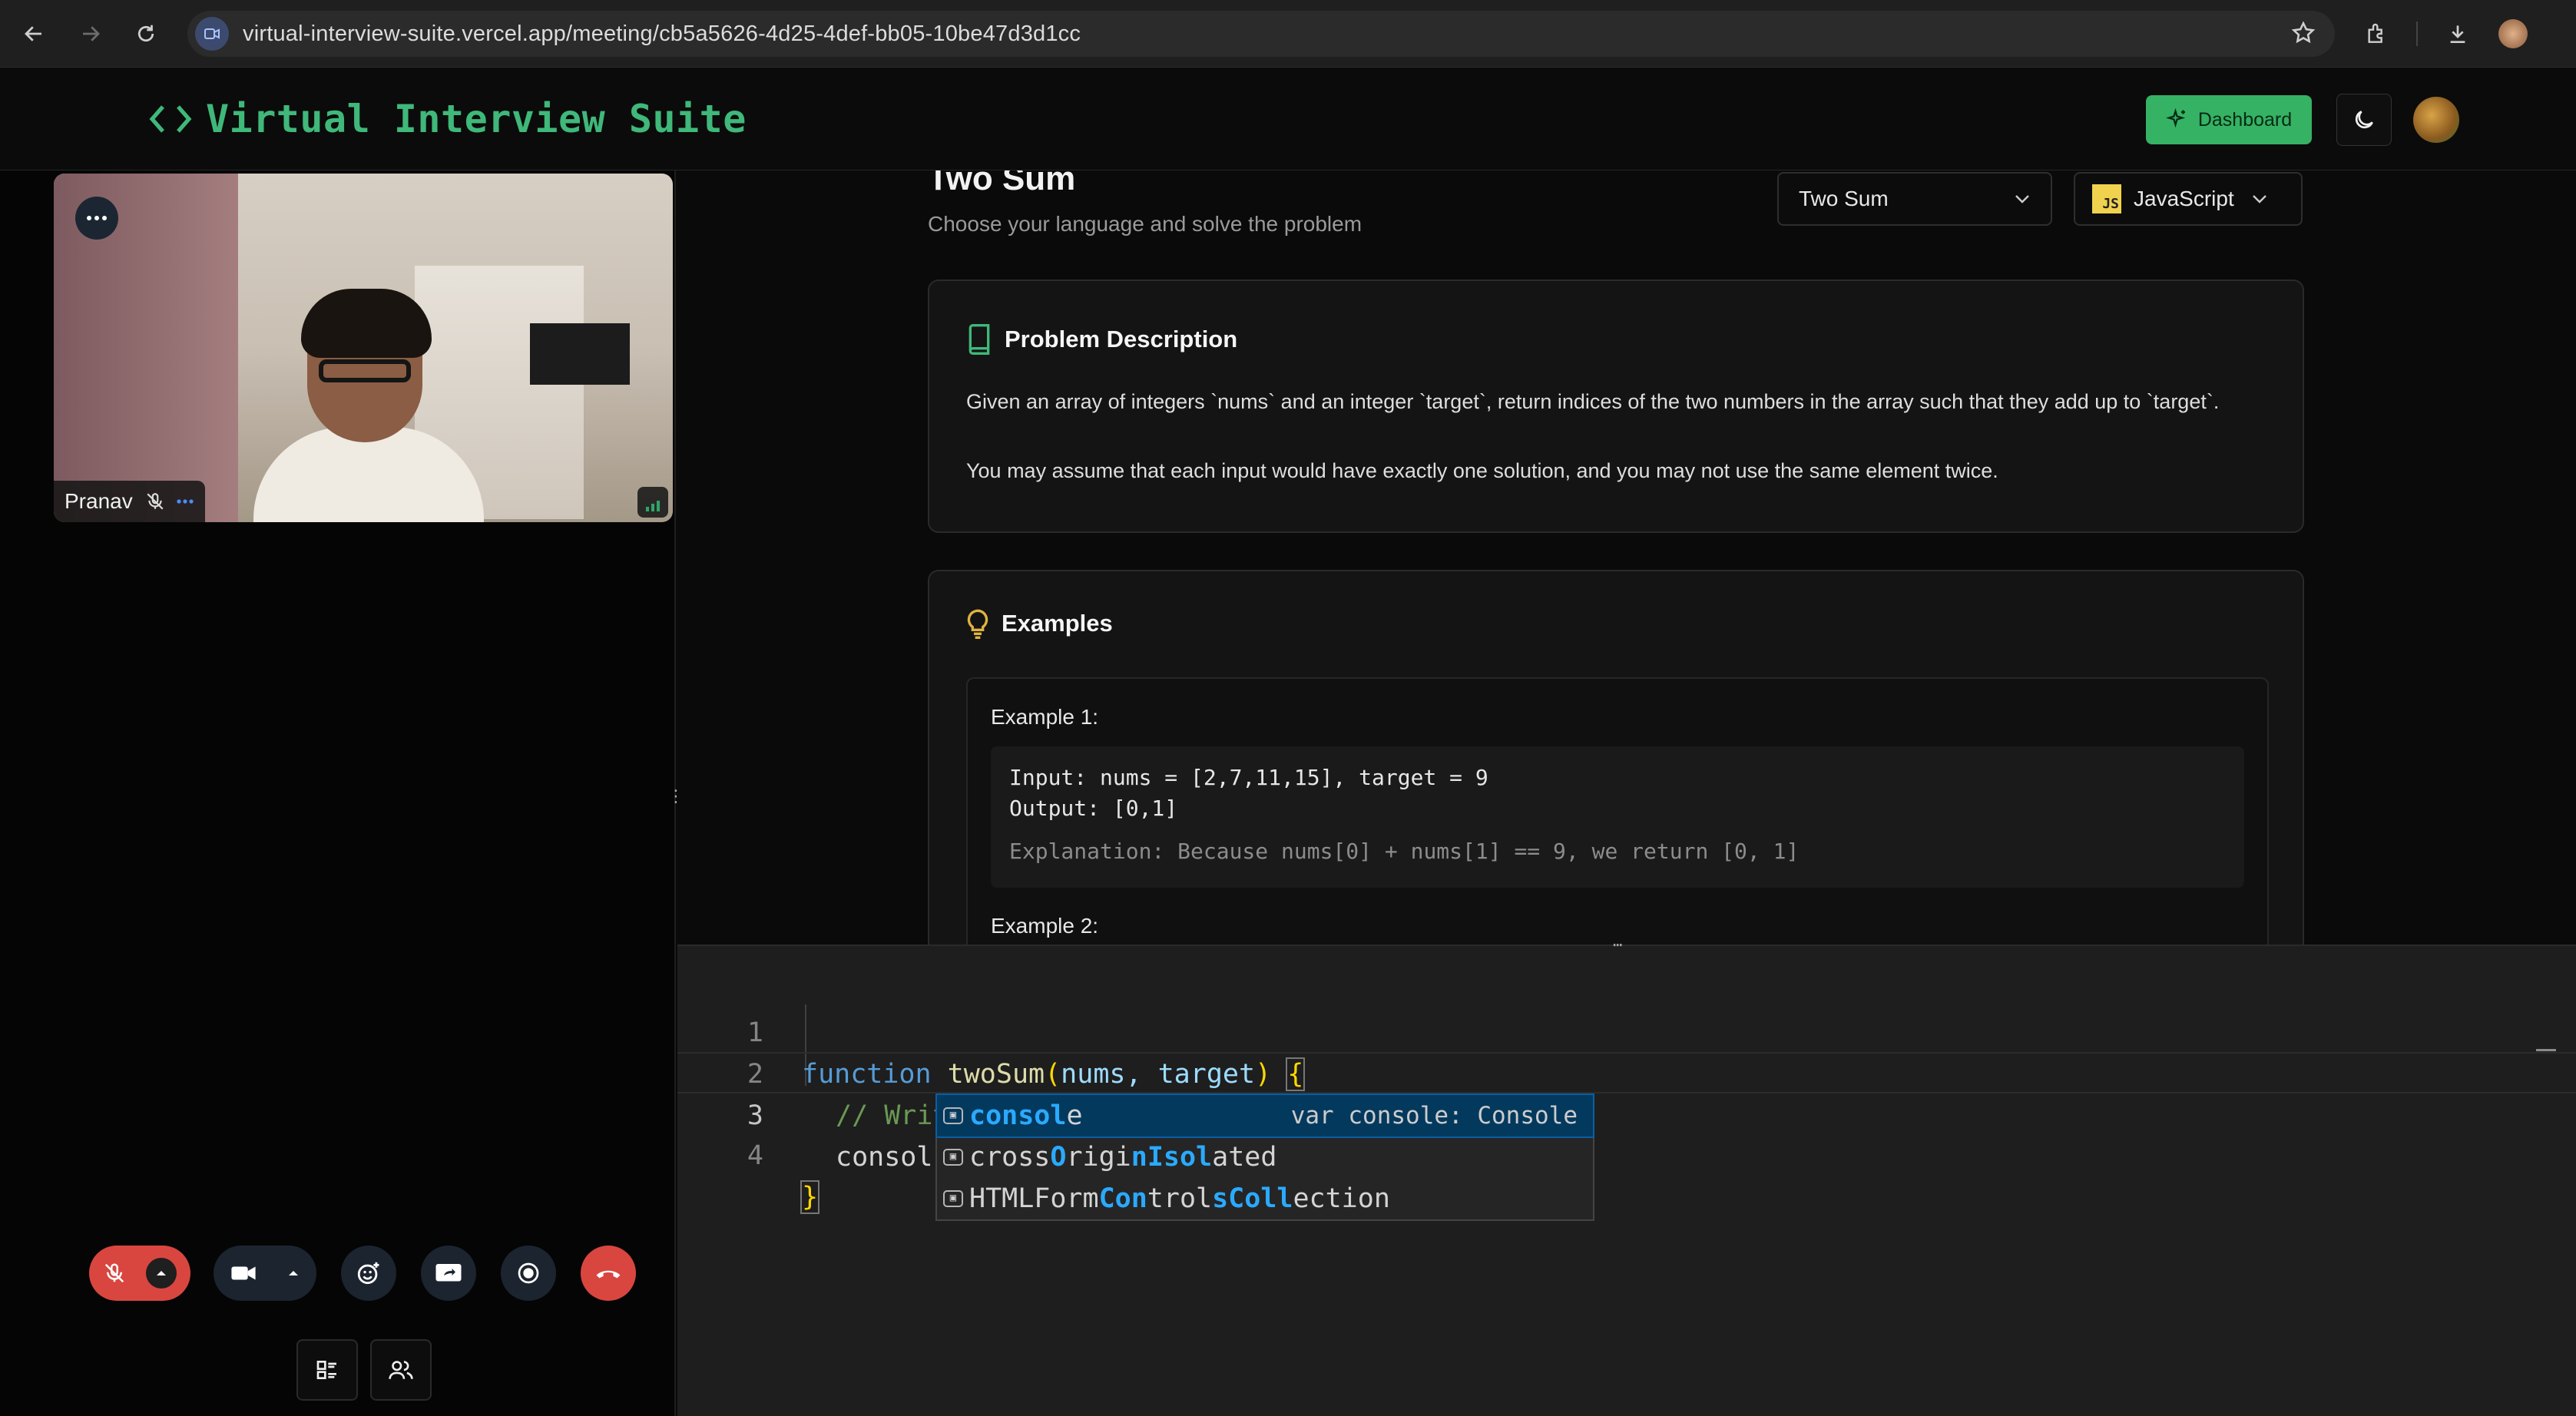 The width and height of the screenshot is (2576, 1416). I want to click on code-line-1: 1 function twoSum(nums, target) {, so click(1626, 1031).